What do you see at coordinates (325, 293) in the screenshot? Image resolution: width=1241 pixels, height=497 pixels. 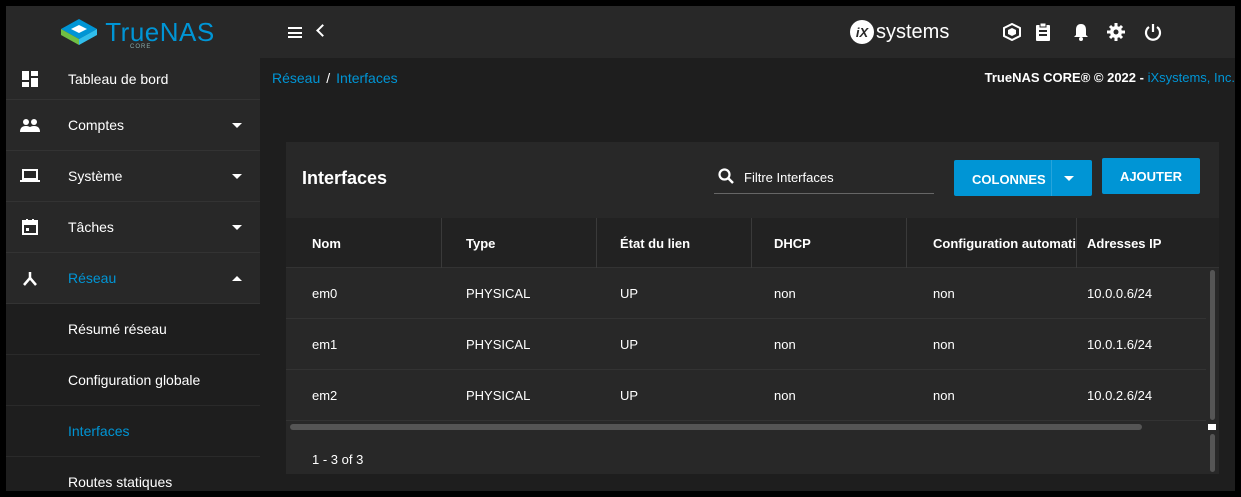 I see `cell-name: em0` at bounding box center [325, 293].